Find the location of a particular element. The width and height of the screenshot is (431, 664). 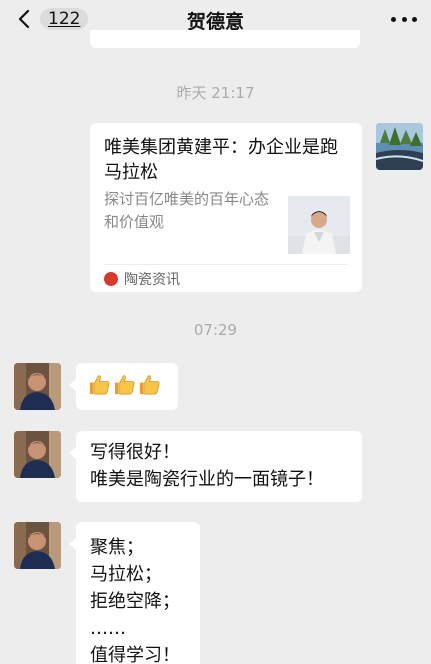

article-description: 探讨百亿唯美的百年心态和价值观 is located at coordinates (187, 210).